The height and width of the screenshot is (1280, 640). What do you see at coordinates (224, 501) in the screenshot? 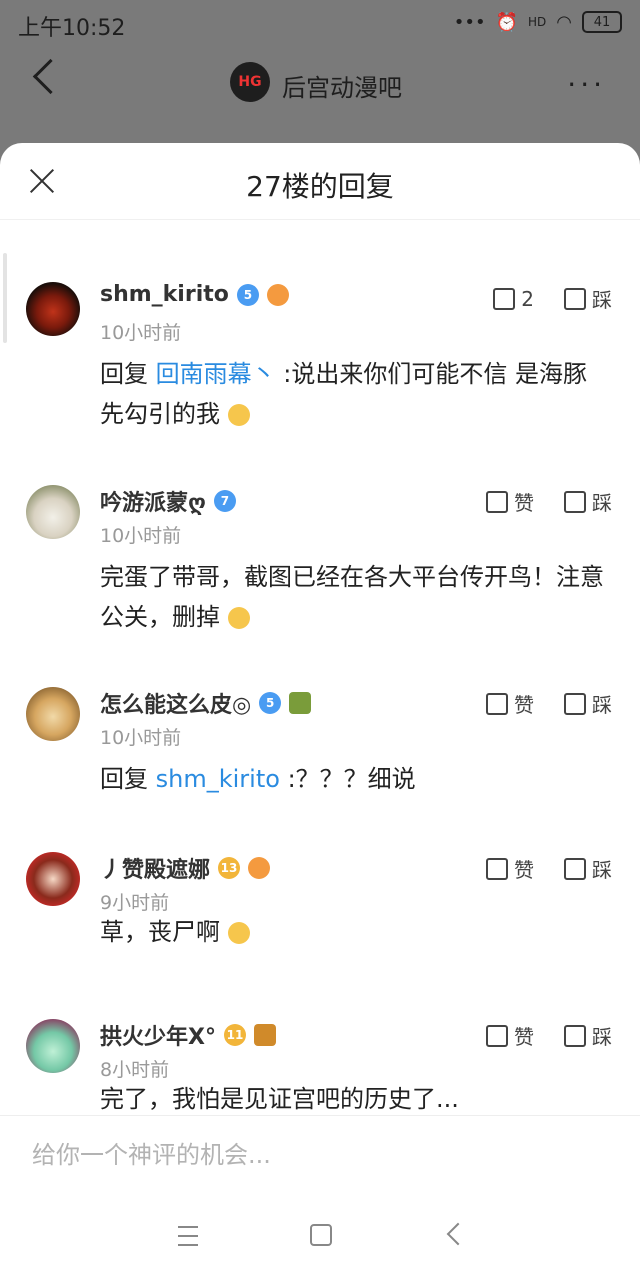
I see `level-badge: 7` at bounding box center [224, 501].